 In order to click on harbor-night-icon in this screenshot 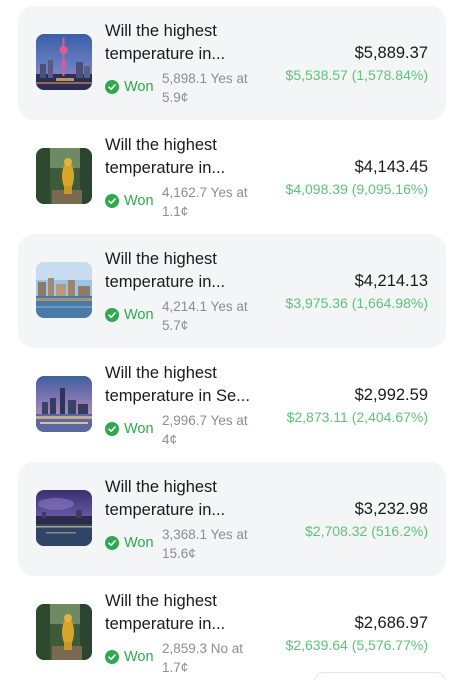, I will do `click(64, 518)`.